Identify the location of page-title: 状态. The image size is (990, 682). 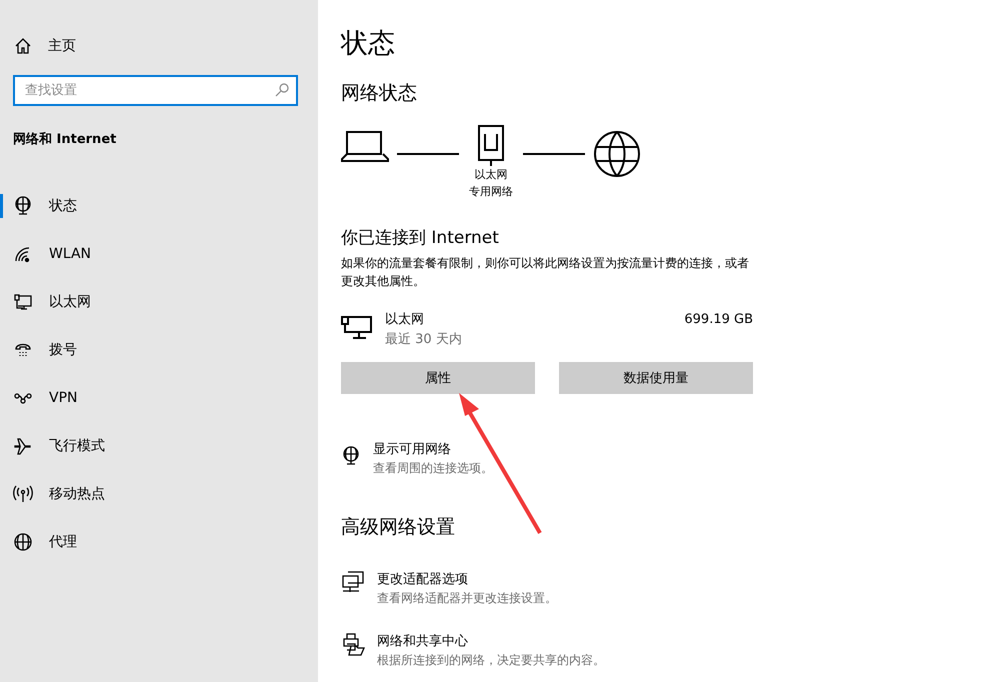
(368, 44).